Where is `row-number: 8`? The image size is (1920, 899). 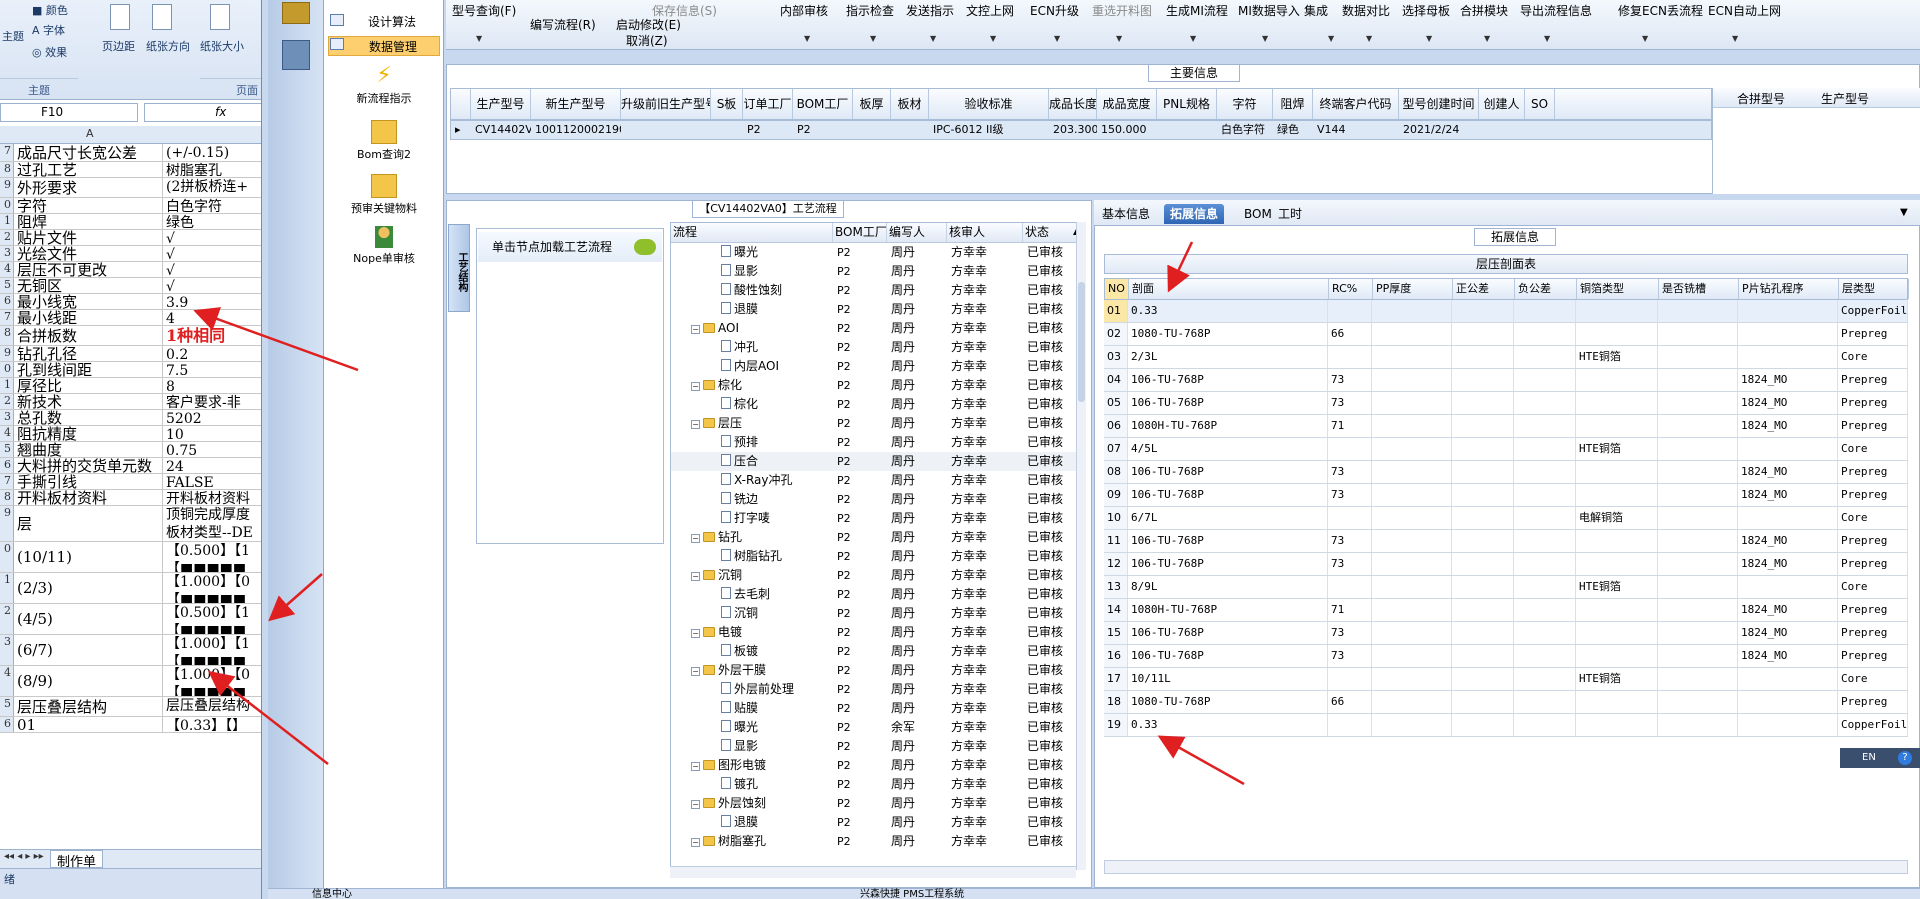
row-number: 8 is located at coordinates (7, 335).